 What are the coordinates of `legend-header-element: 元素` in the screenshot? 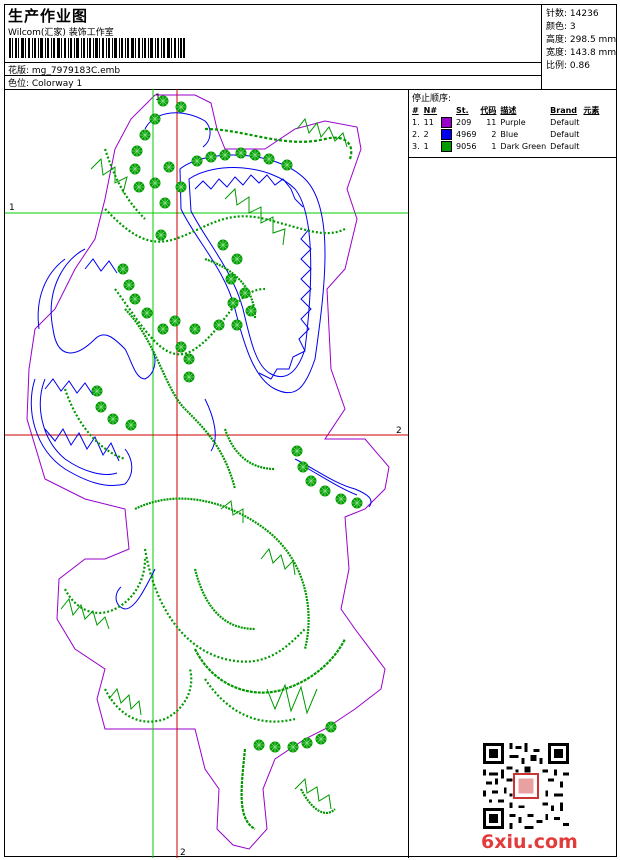 It's located at (591, 110).